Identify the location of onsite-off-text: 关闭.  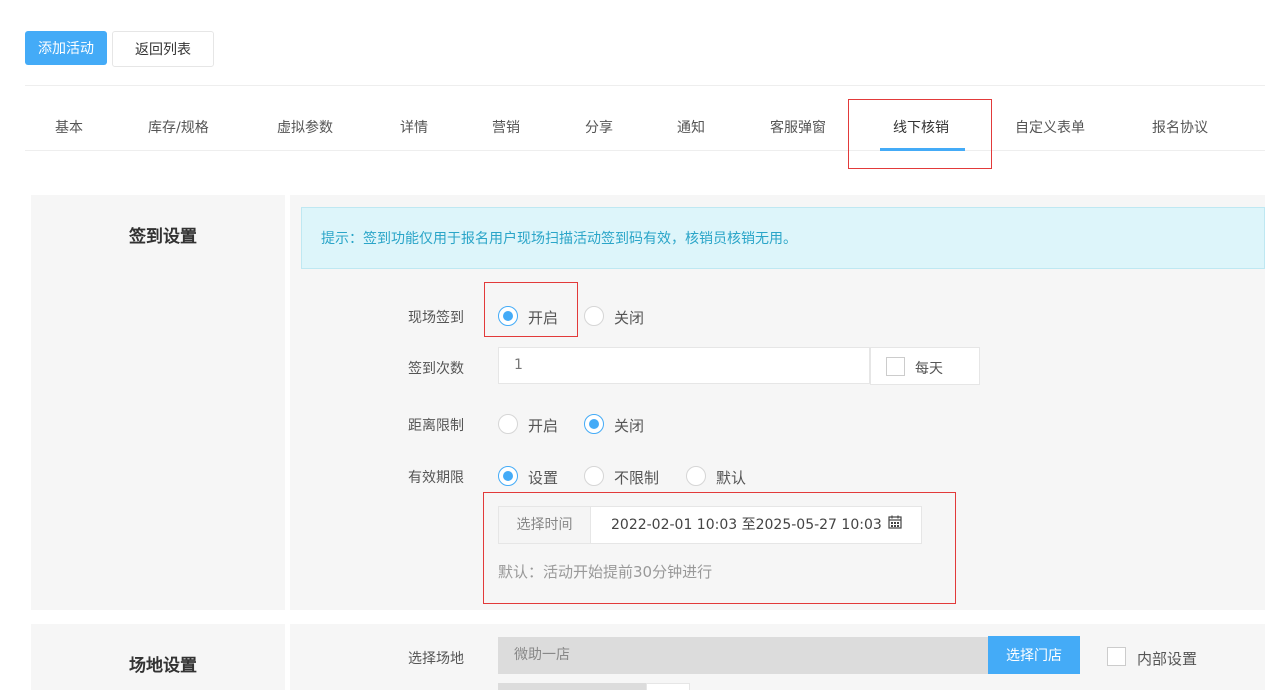
(629, 318).